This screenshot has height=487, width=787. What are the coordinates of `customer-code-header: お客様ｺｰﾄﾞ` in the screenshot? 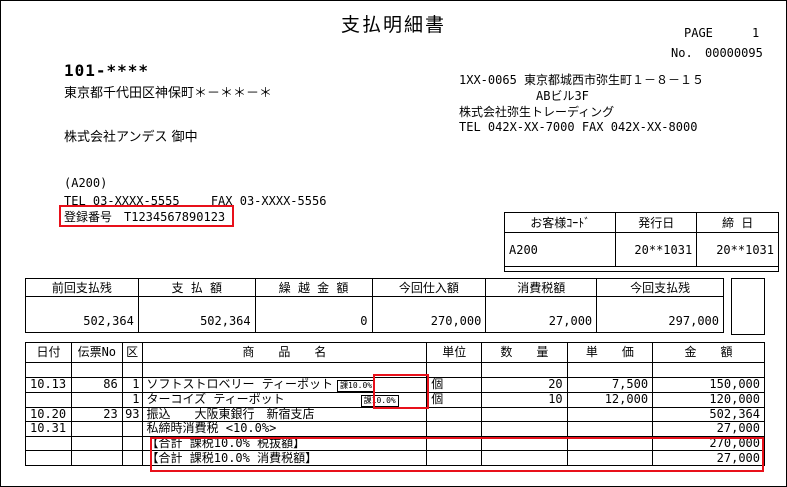 It's located at (560, 222).